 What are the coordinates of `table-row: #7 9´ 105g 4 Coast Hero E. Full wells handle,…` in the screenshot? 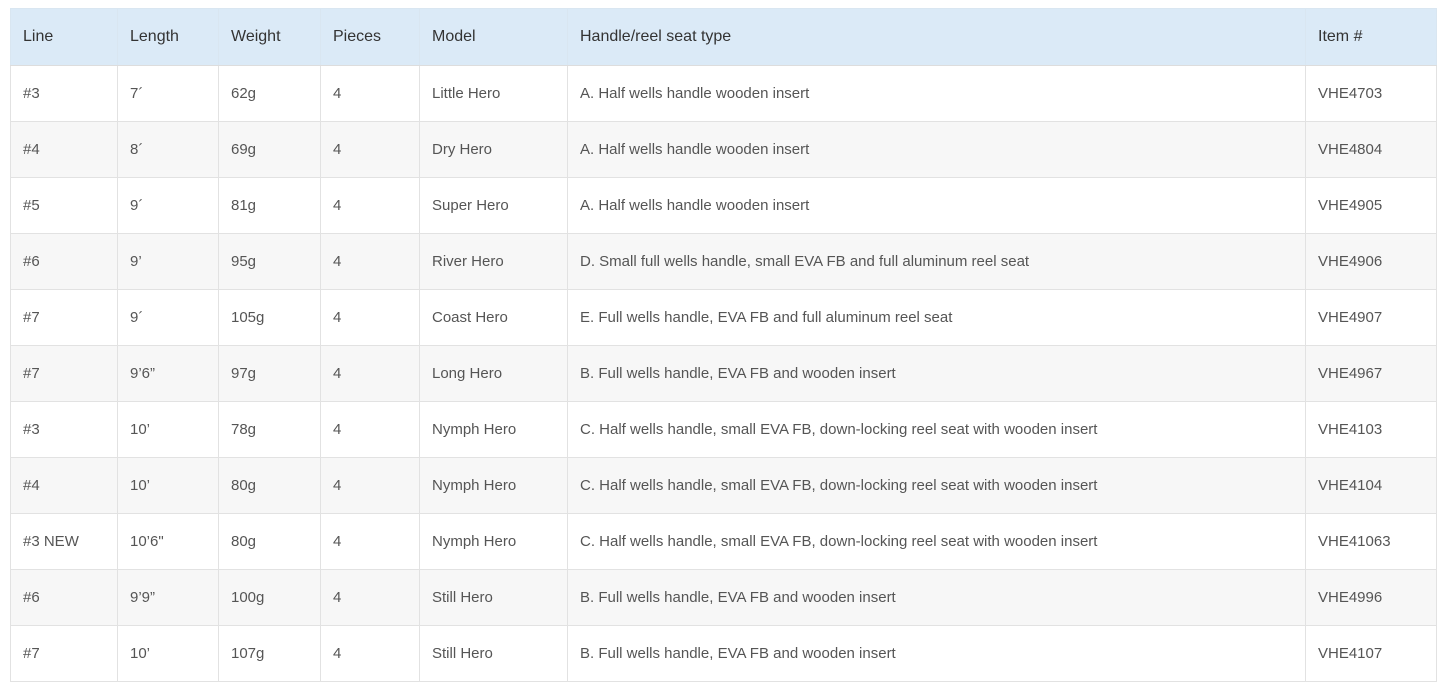 It's located at (723, 317).